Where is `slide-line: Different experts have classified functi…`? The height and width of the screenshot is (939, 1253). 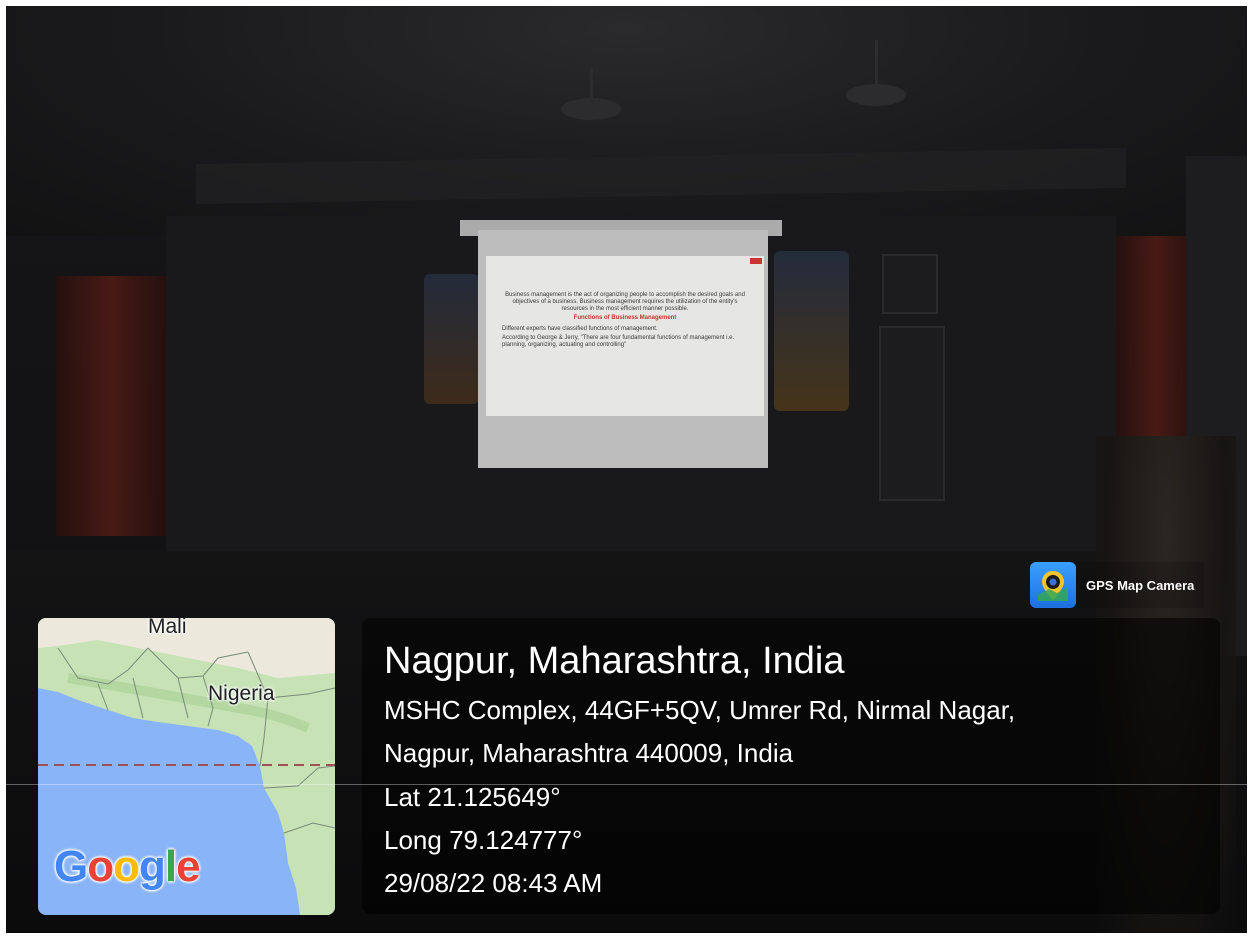
slide-line: Different experts have classified functi… is located at coordinates (580, 329).